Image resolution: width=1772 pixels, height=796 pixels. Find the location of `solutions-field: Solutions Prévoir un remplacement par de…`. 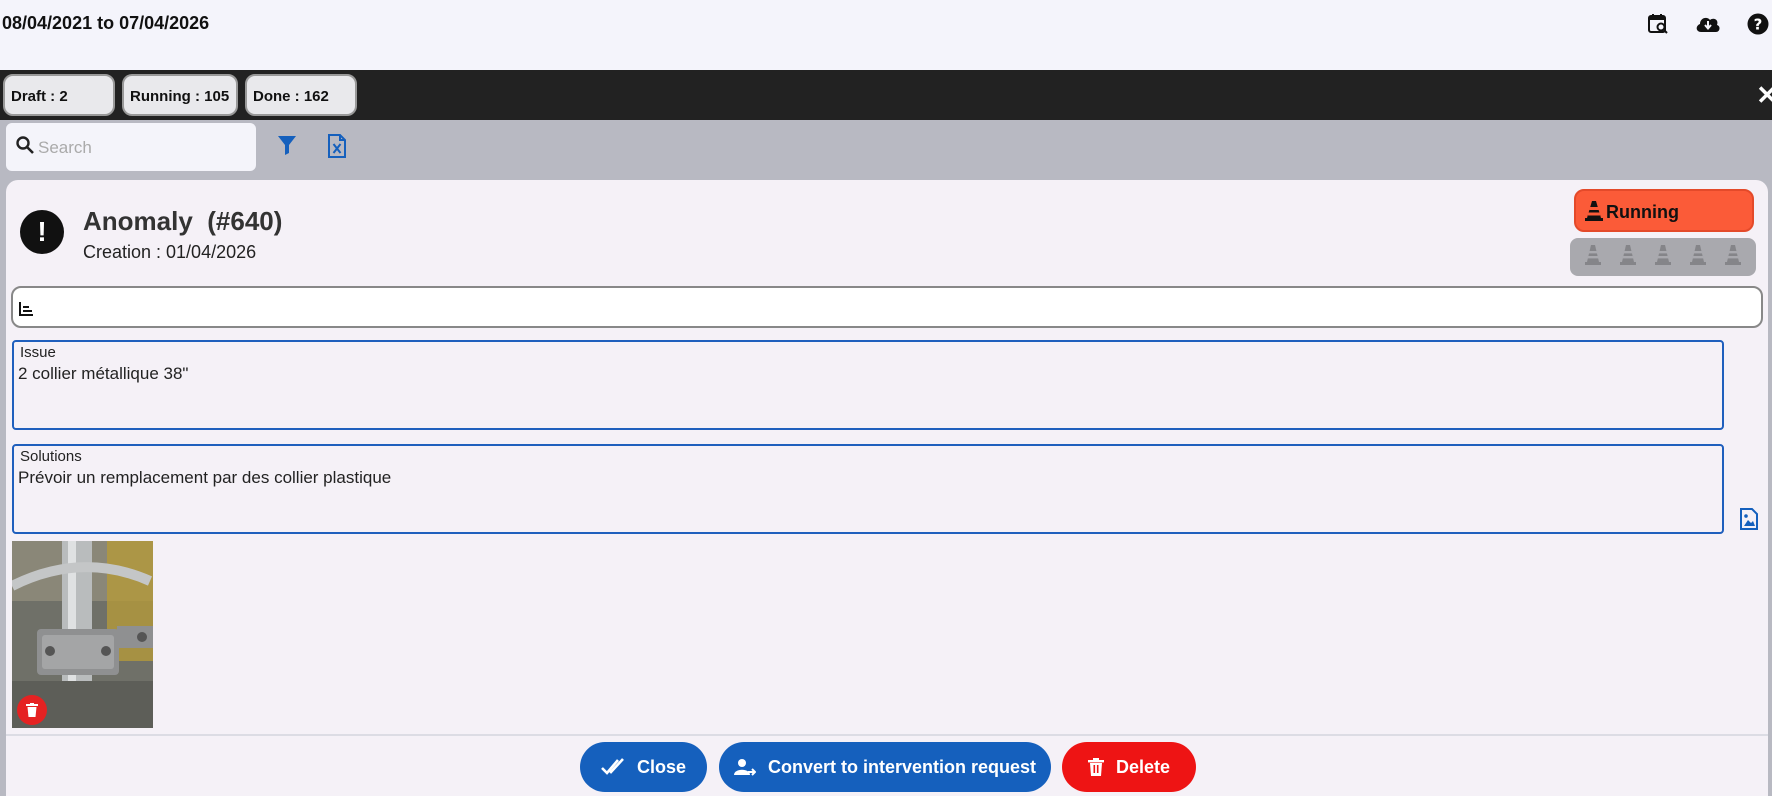

solutions-field: Solutions Prévoir un remplacement par de… is located at coordinates (868, 489).